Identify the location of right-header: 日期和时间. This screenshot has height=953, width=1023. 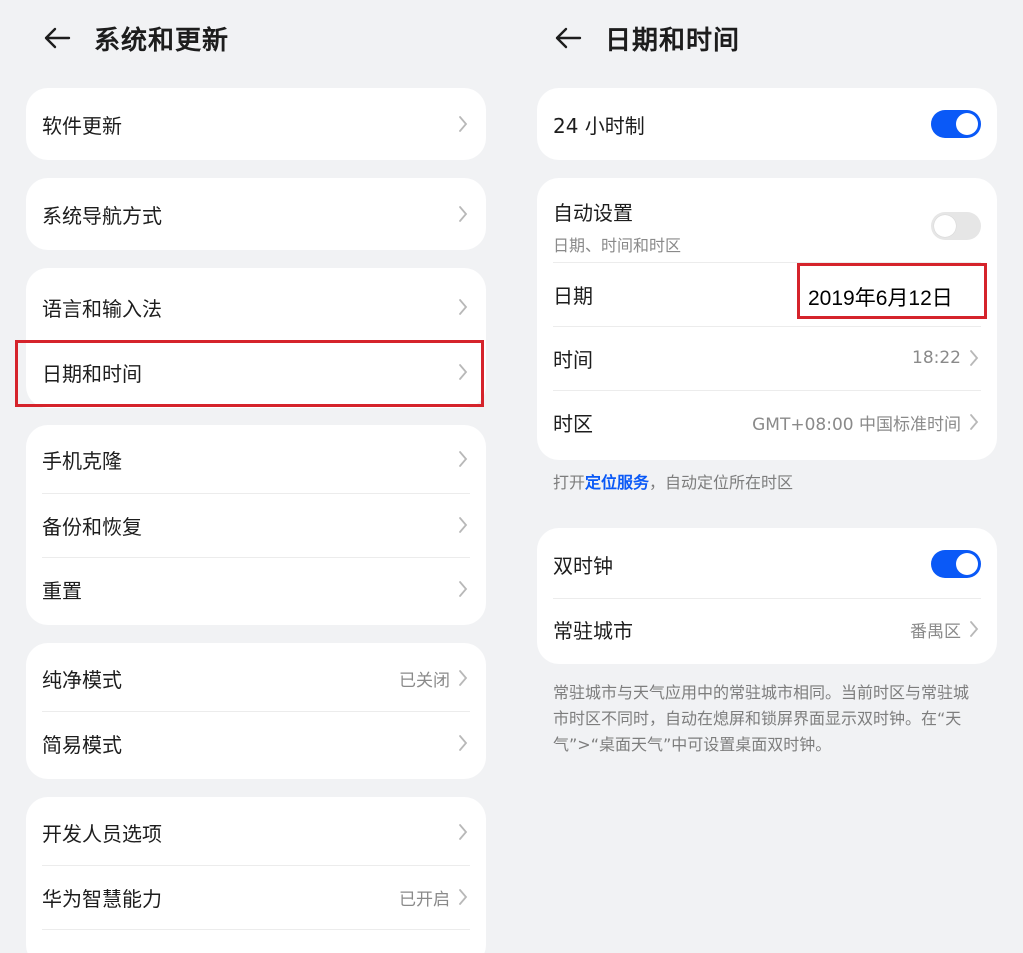
(646, 38).